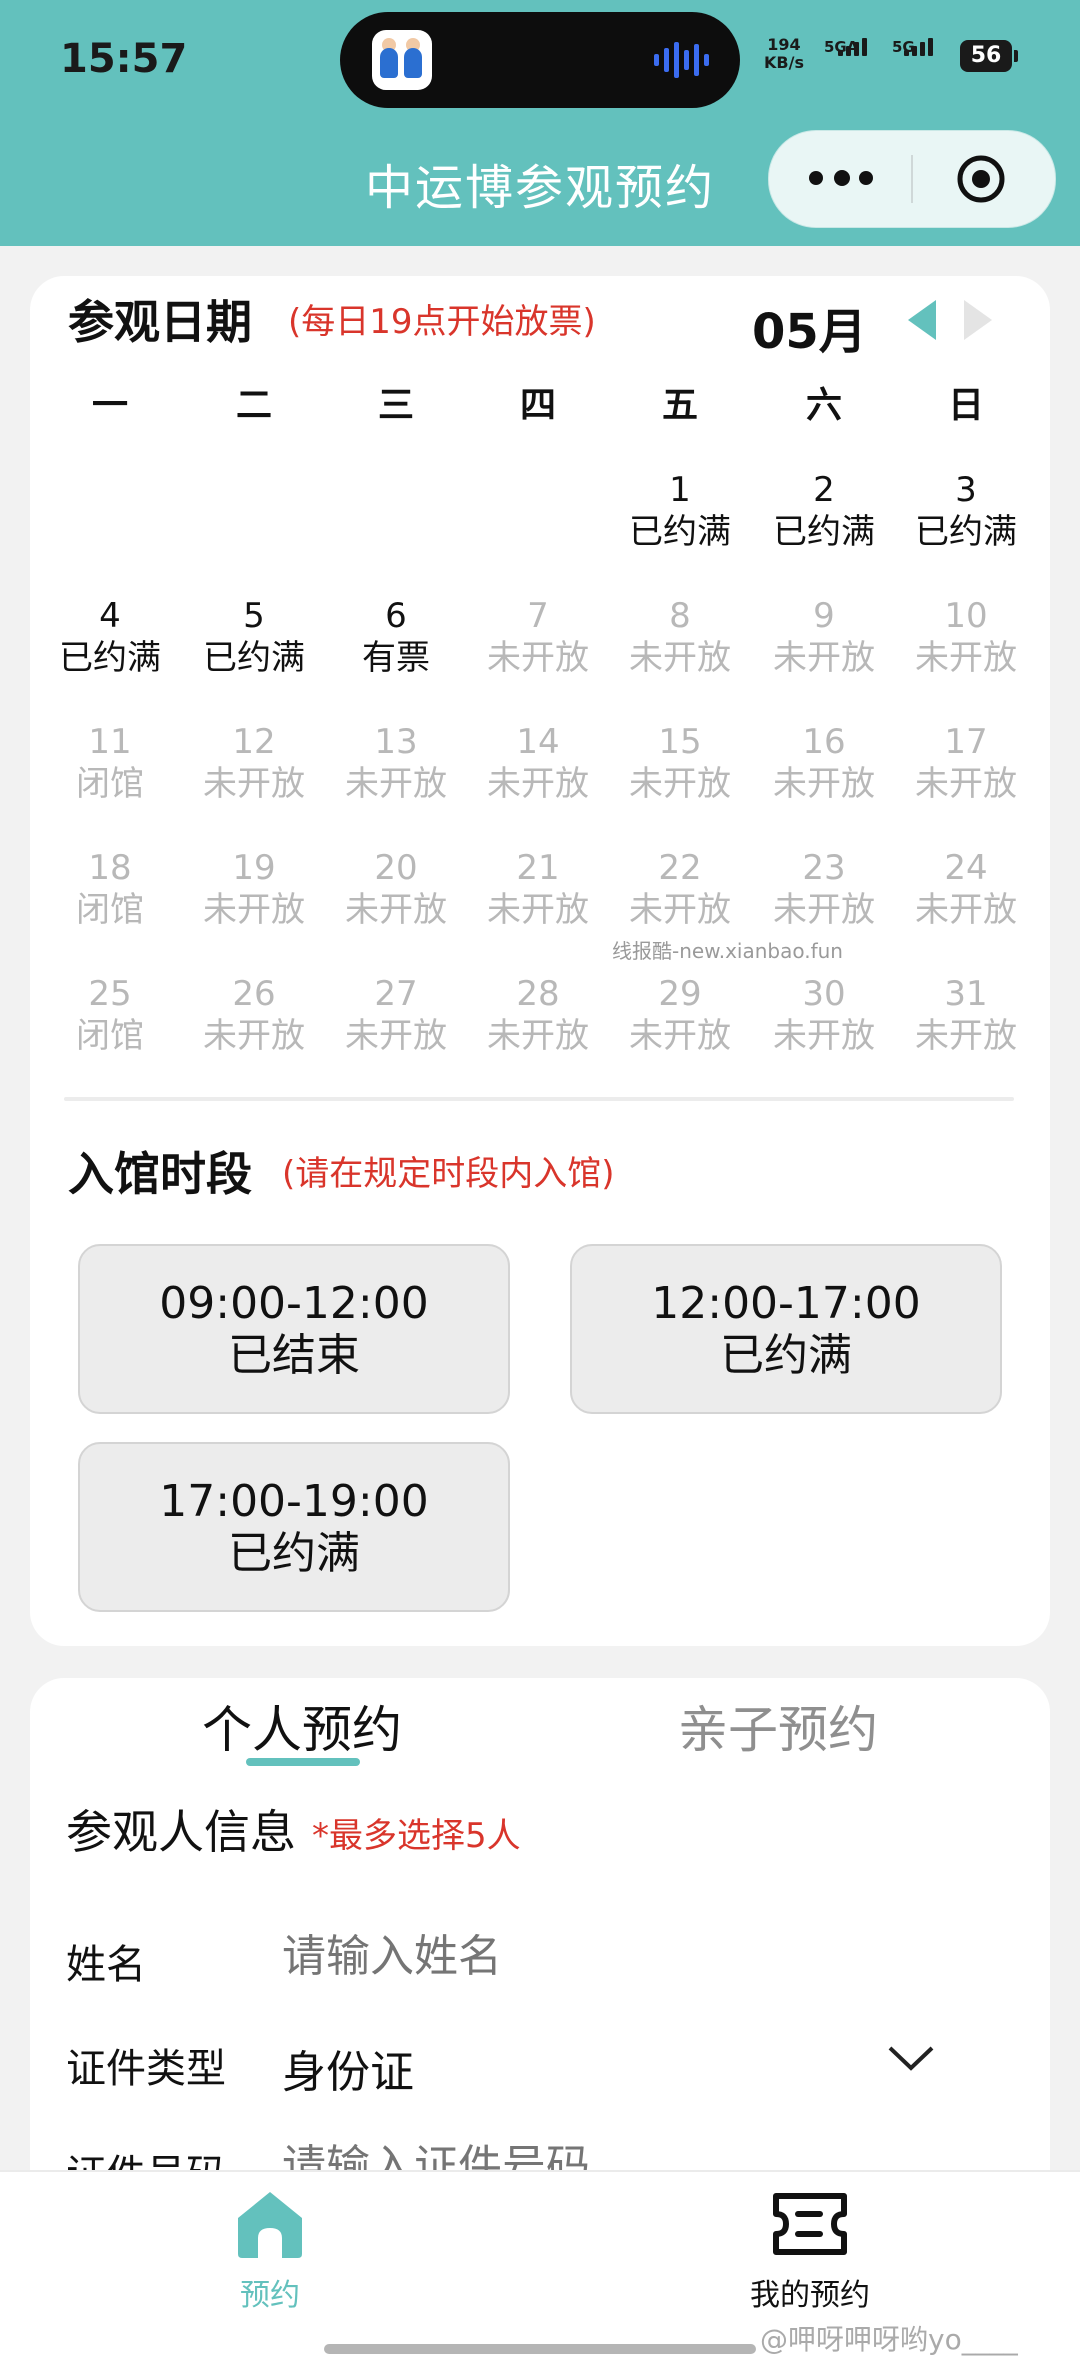 Image resolution: width=1080 pixels, height=2378 pixels. Describe the element at coordinates (254, 767) in the screenshot. I see `calendar-day: 12 未开放` at that location.